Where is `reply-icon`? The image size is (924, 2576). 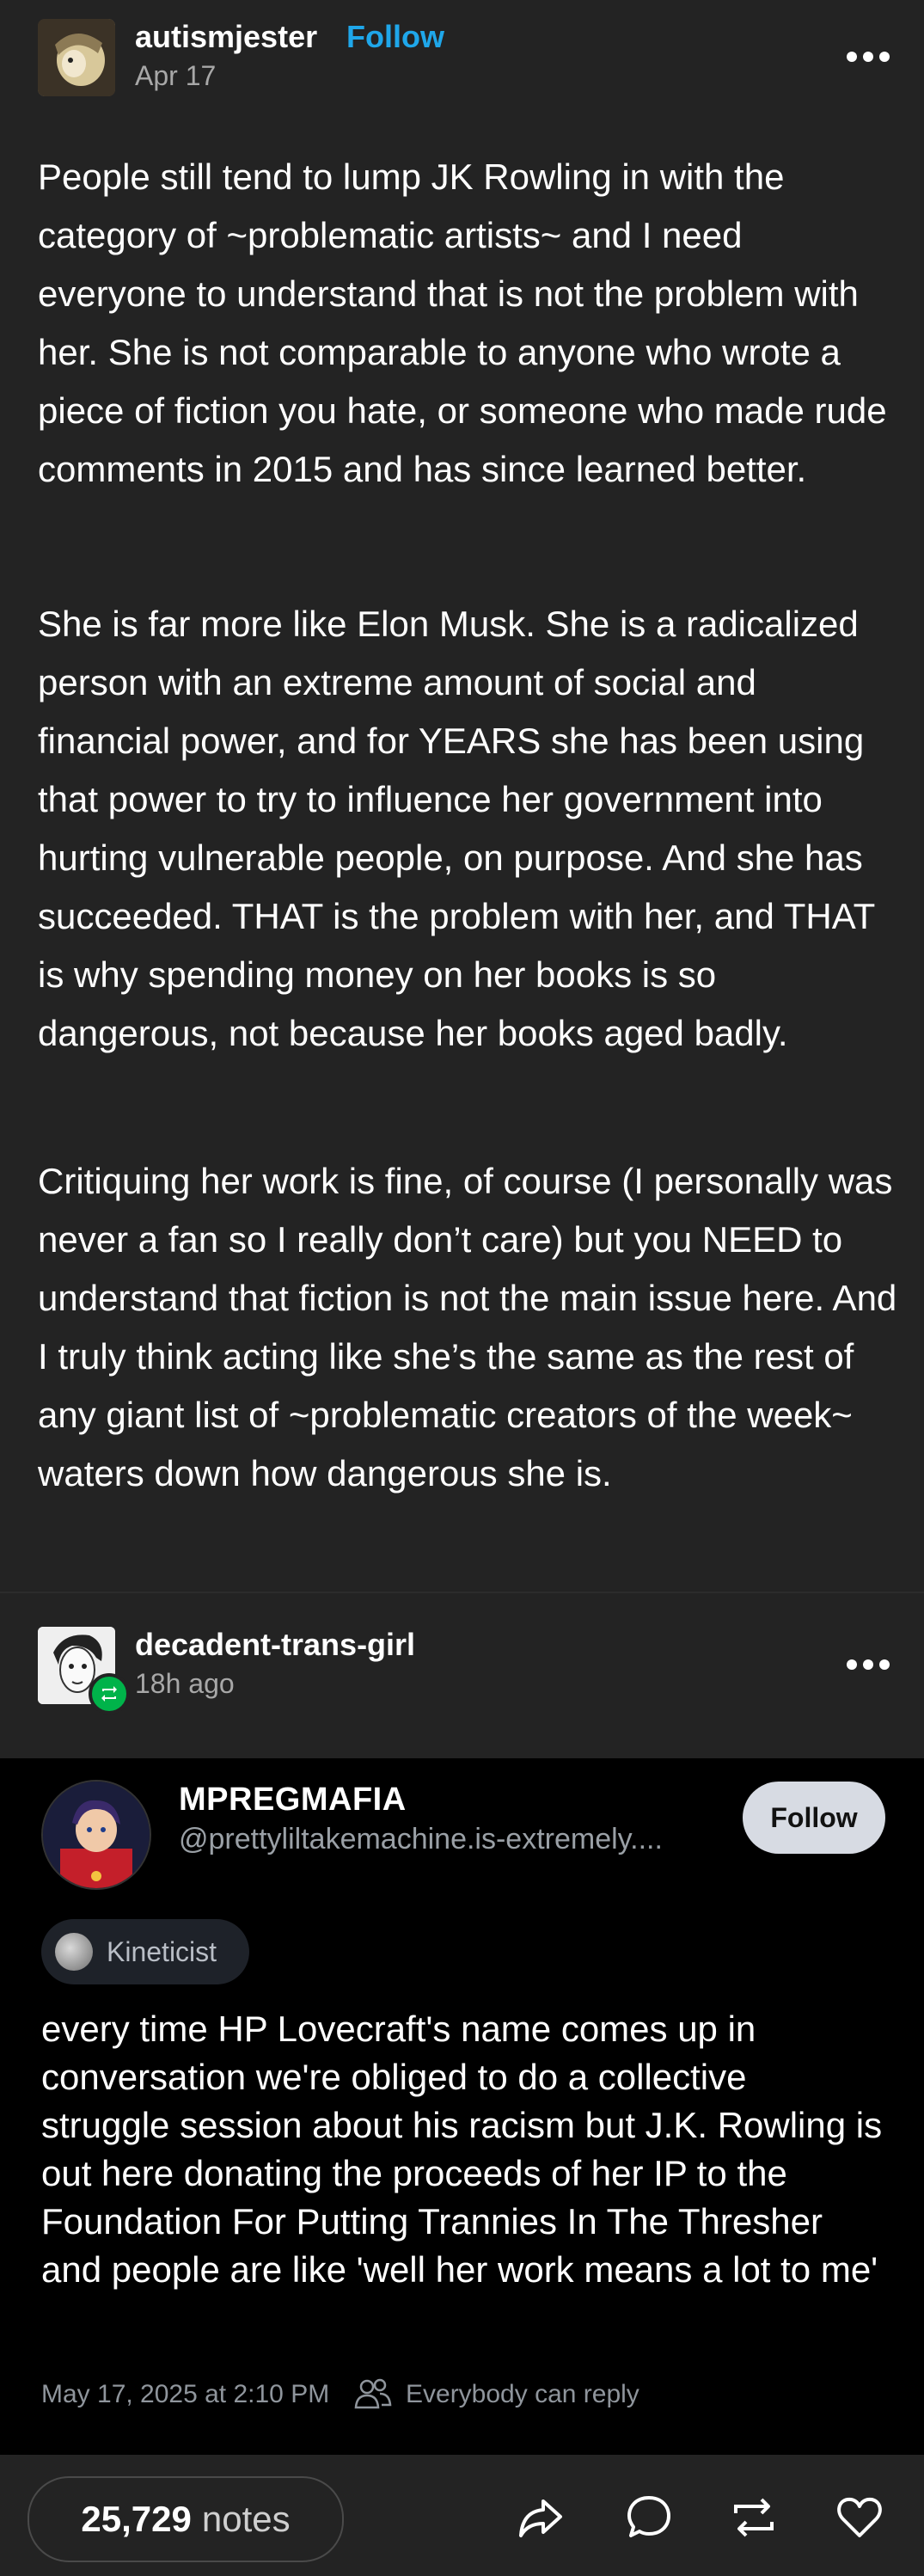 reply-icon is located at coordinates (649, 2518).